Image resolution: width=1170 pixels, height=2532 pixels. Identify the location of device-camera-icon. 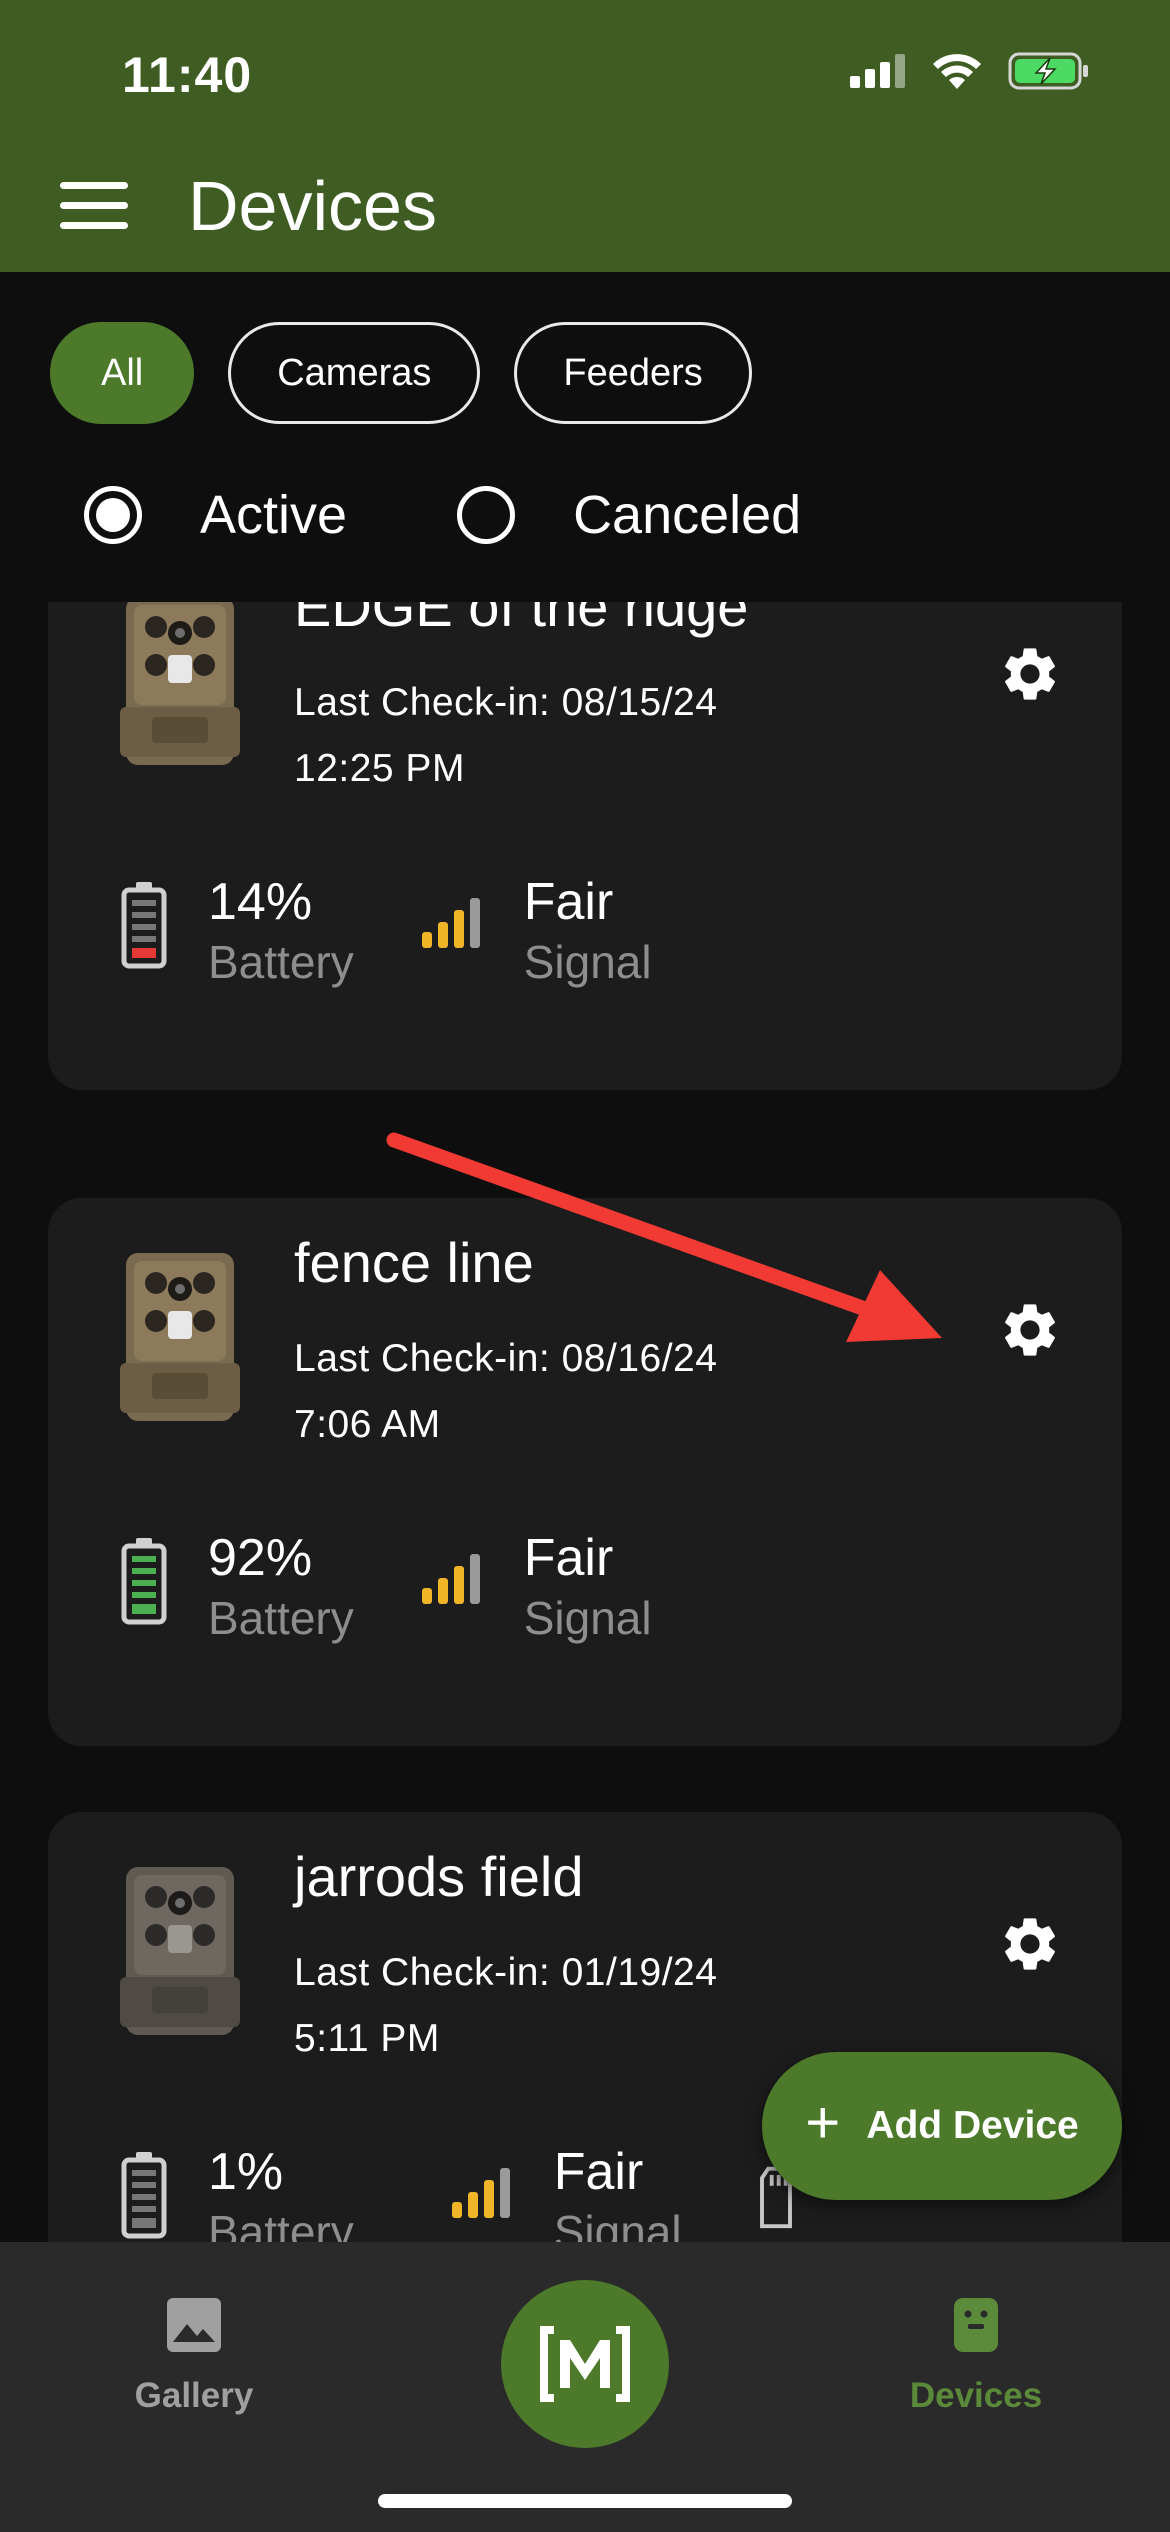
(976, 2325).